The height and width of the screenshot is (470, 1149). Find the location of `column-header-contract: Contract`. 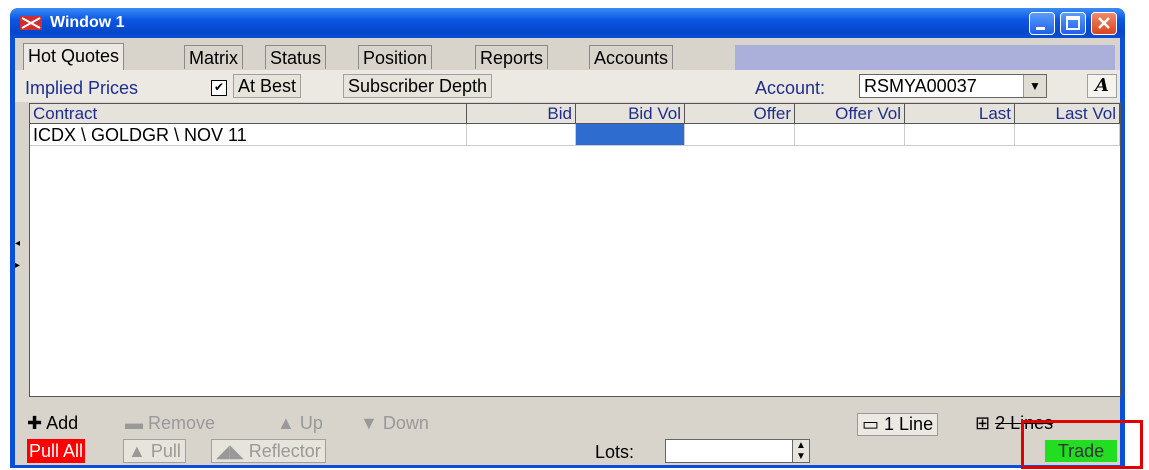

column-header-contract: Contract is located at coordinates (248, 114).